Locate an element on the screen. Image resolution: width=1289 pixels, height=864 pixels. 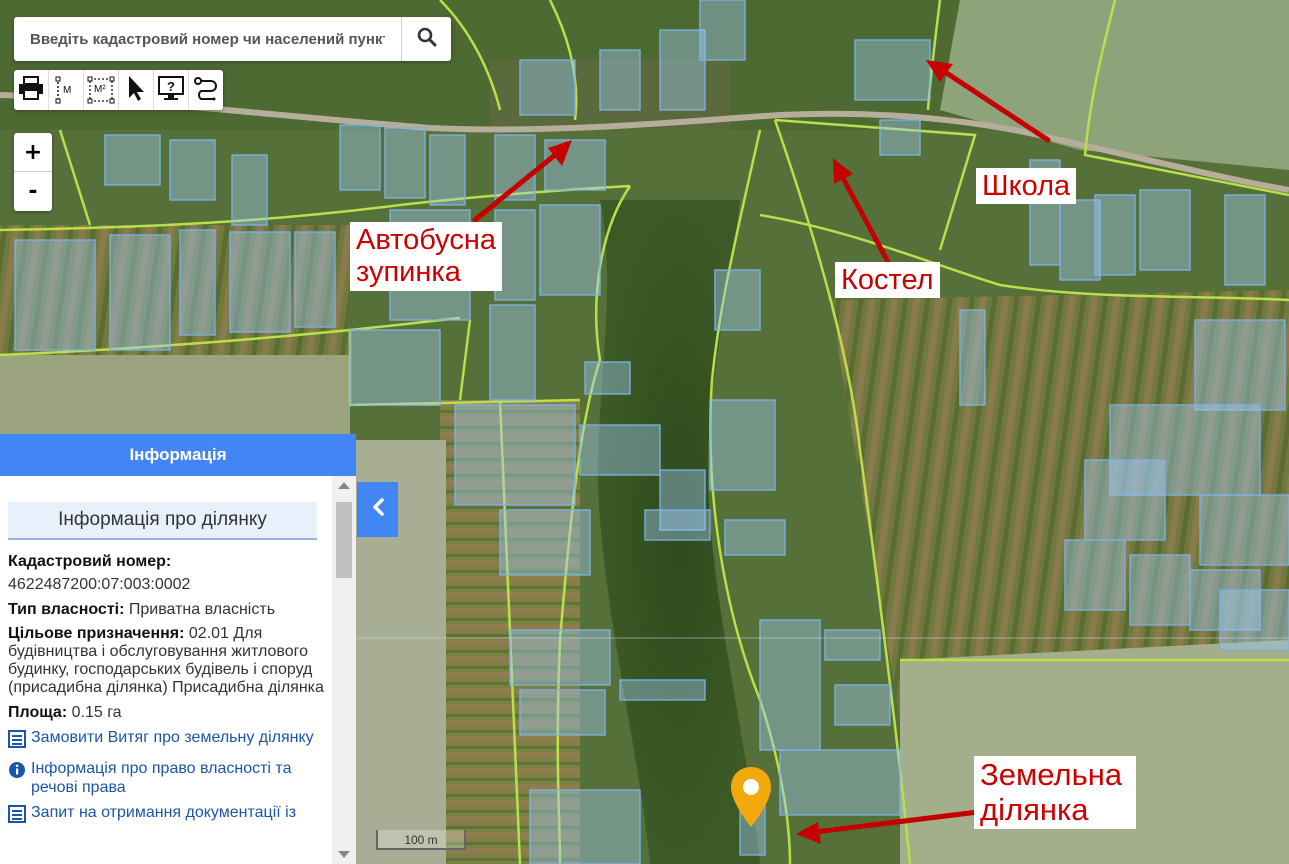
zoom-control: + - is located at coordinates (33, 172).